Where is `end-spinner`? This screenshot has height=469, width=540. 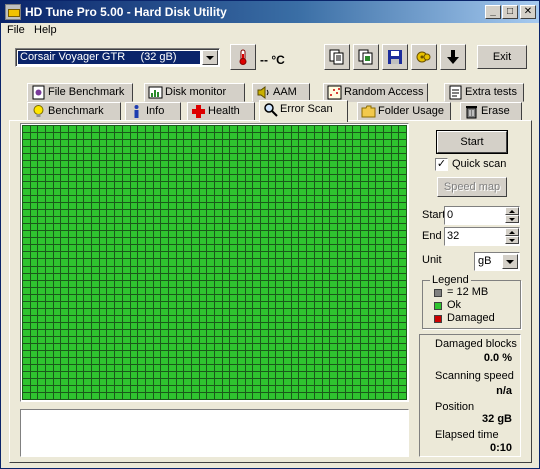
end-spinner is located at coordinates (512, 236).